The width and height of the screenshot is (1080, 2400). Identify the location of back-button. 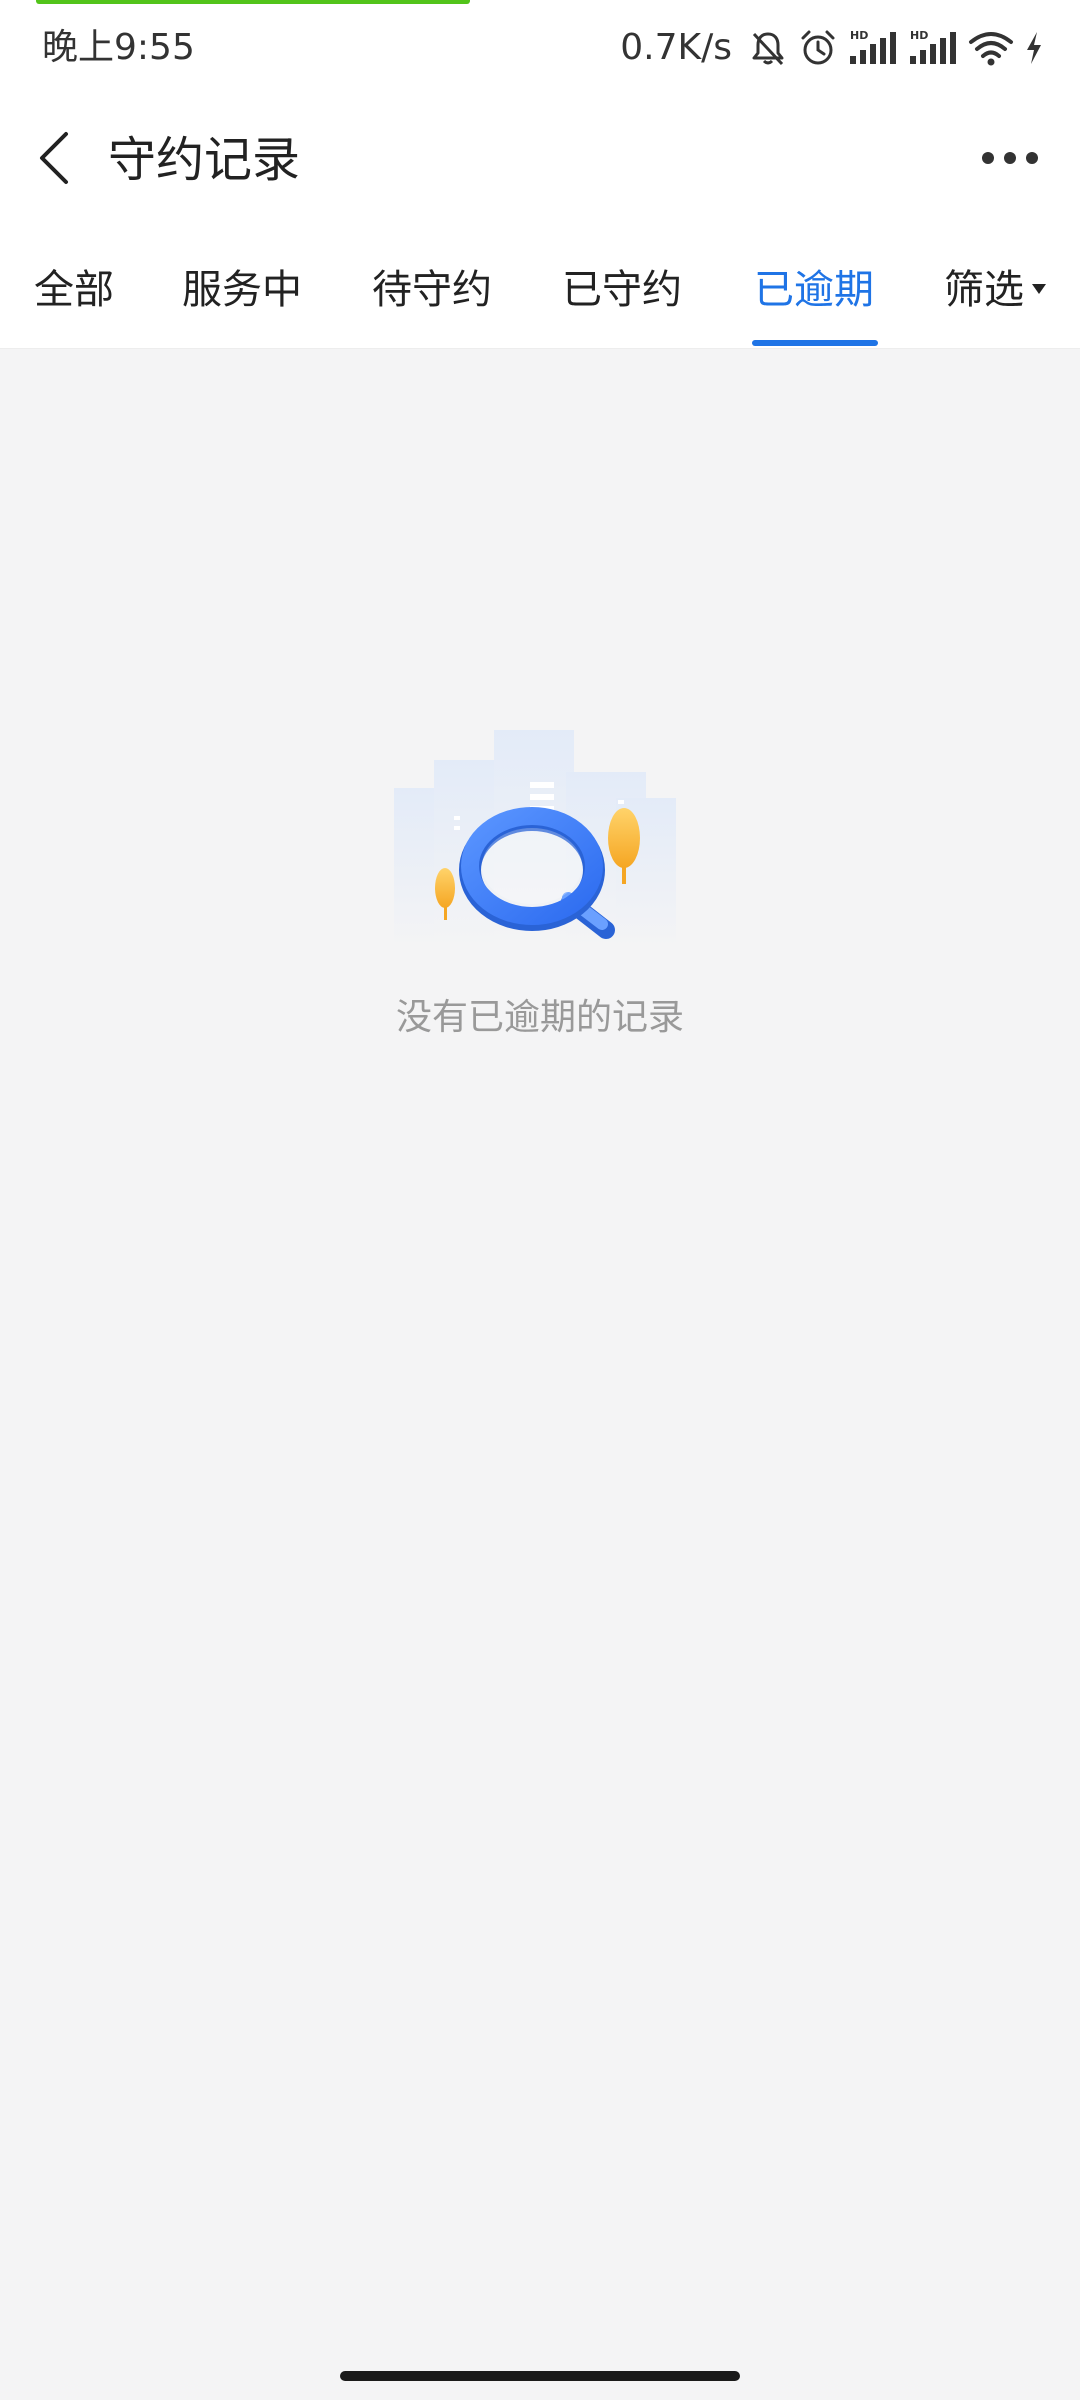
(54, 158).